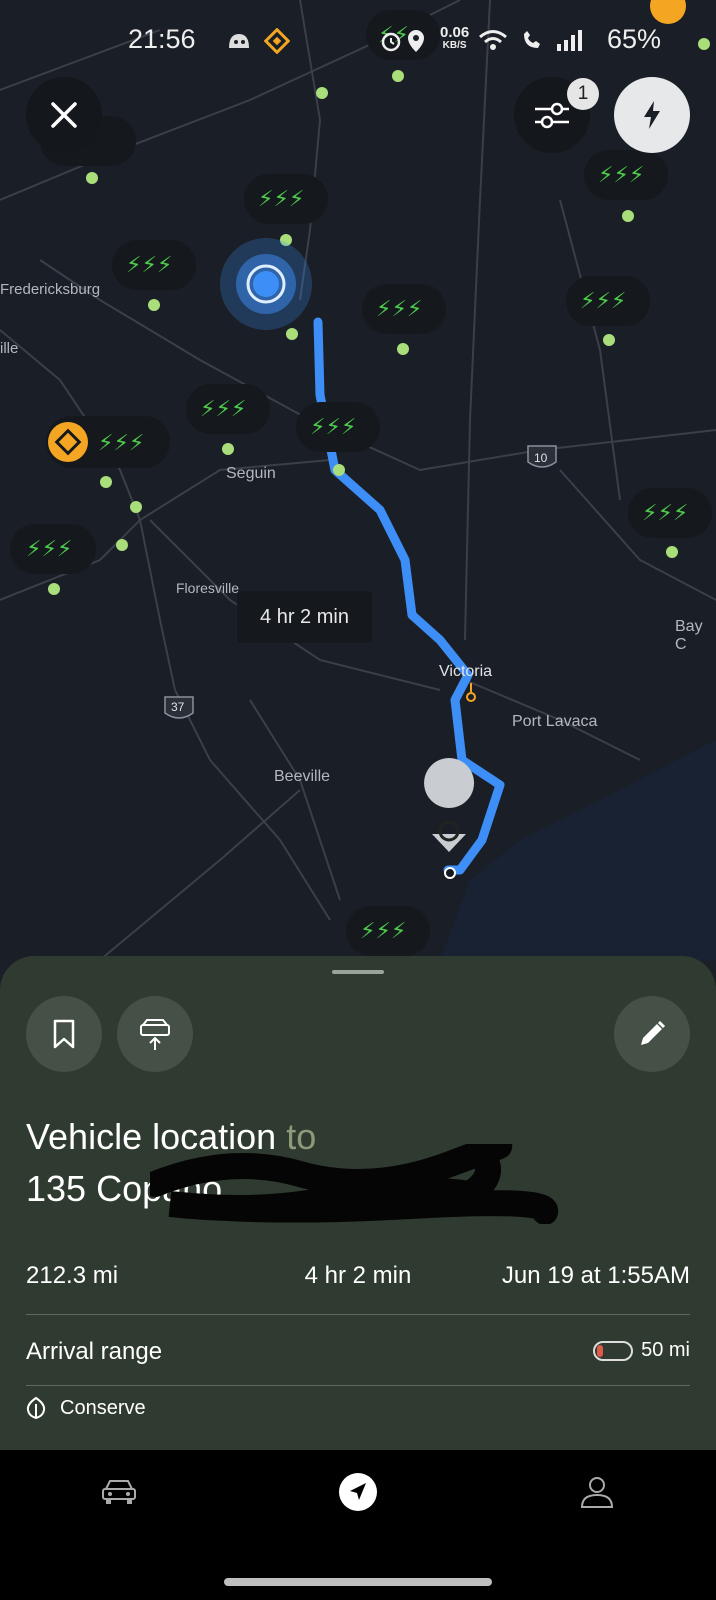  Describe the element at coordinates (304, 617) in the screenshot. I see `route-eta-callout: 4 hr 2 min` at that location.